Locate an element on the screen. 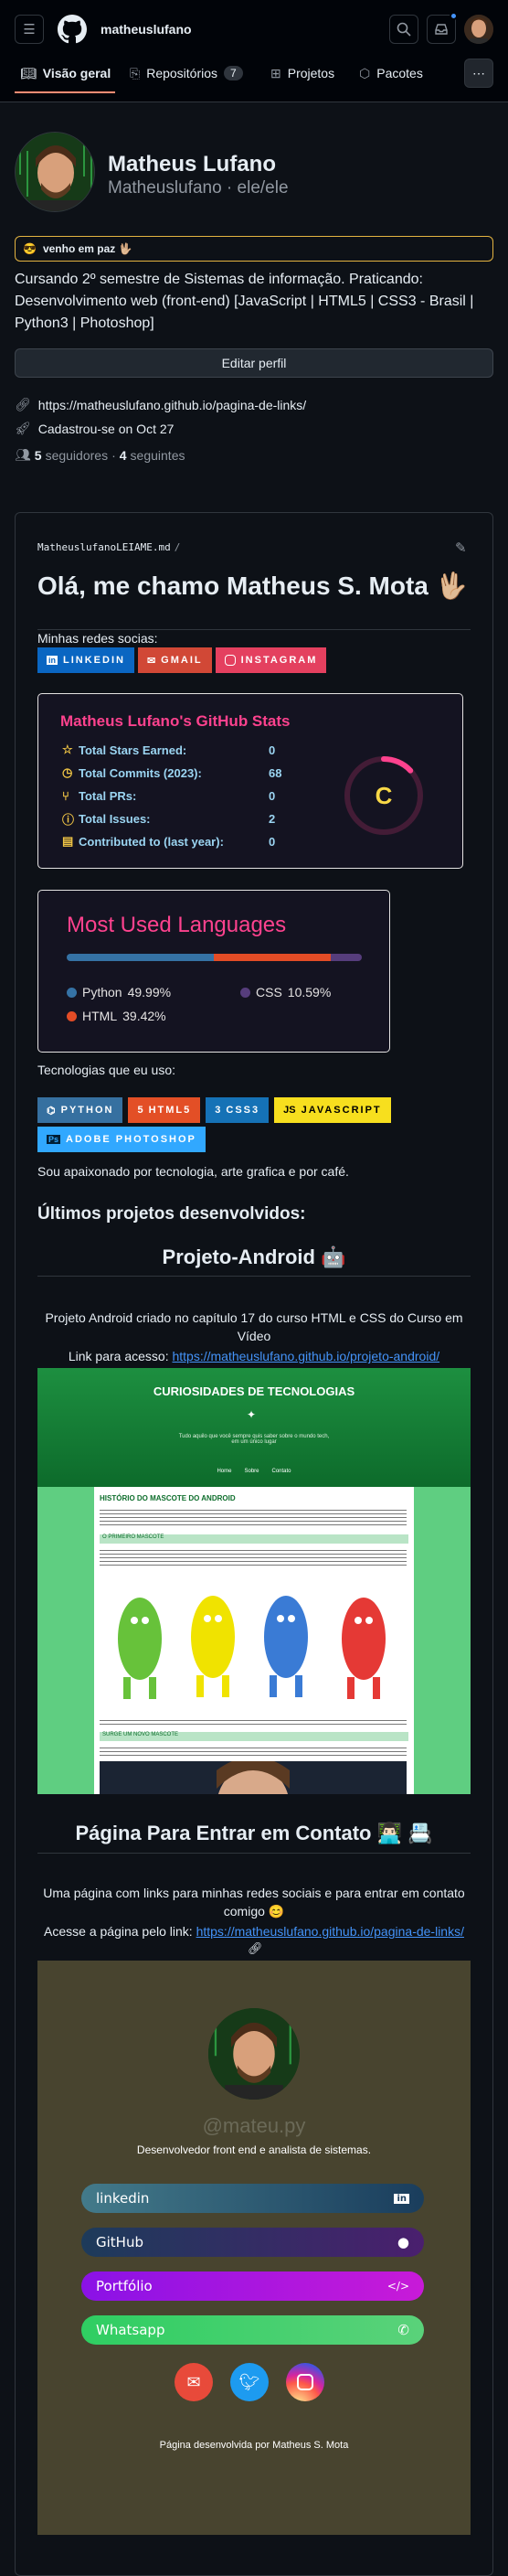  issue-icon: ⓘ is located at coordinates (68, 819).